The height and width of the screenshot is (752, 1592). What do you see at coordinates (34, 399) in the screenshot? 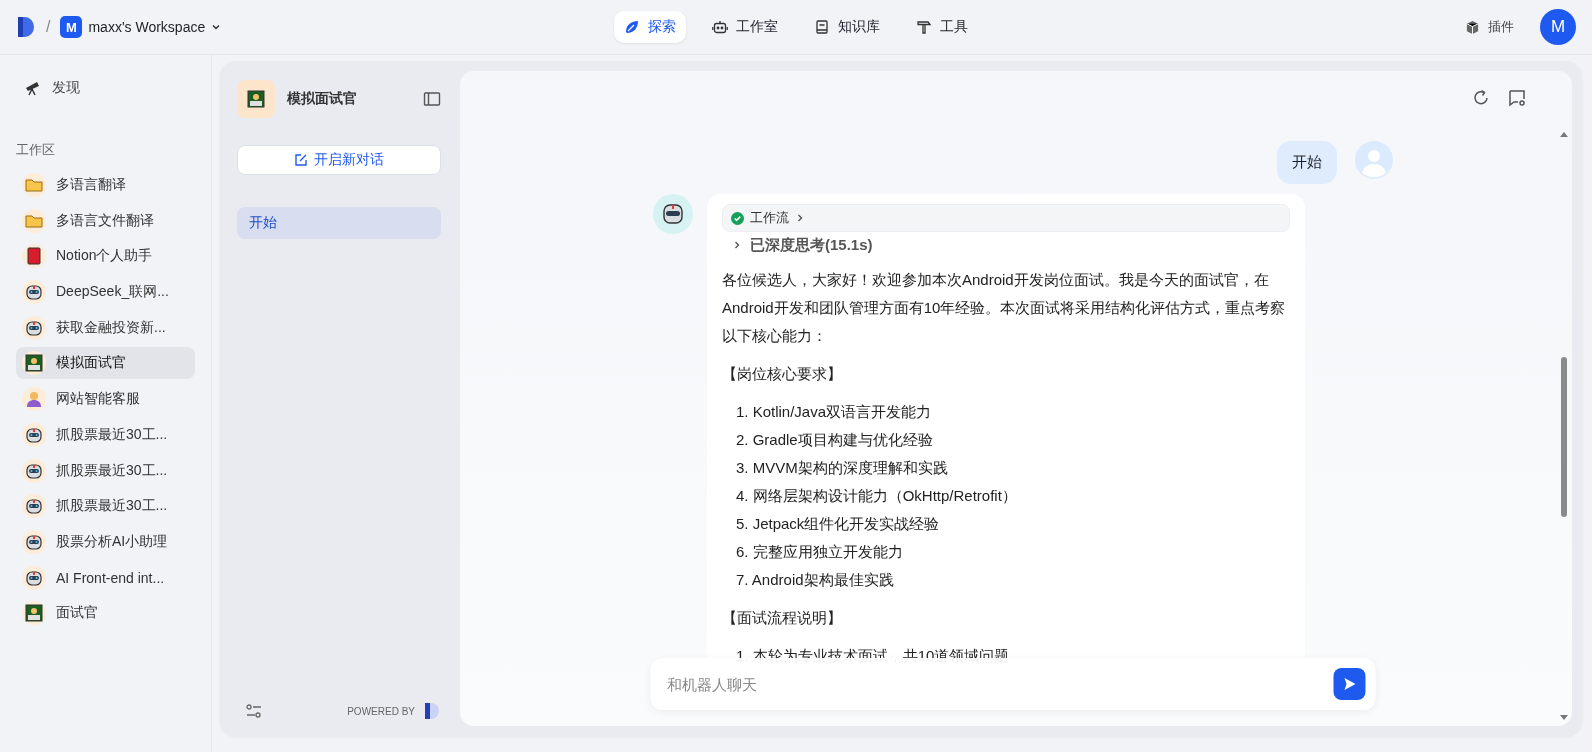
I see `person-icon` at bounding box center [34, 399].